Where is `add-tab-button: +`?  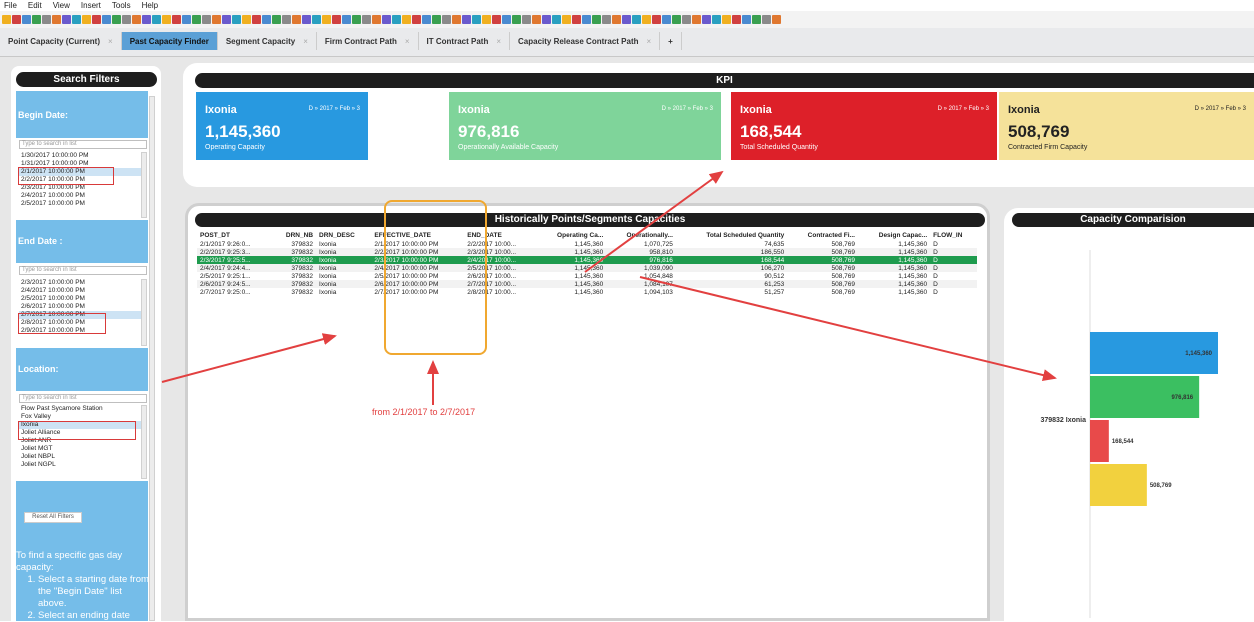 add-tab-button: + is located at coordinates (671, 41).